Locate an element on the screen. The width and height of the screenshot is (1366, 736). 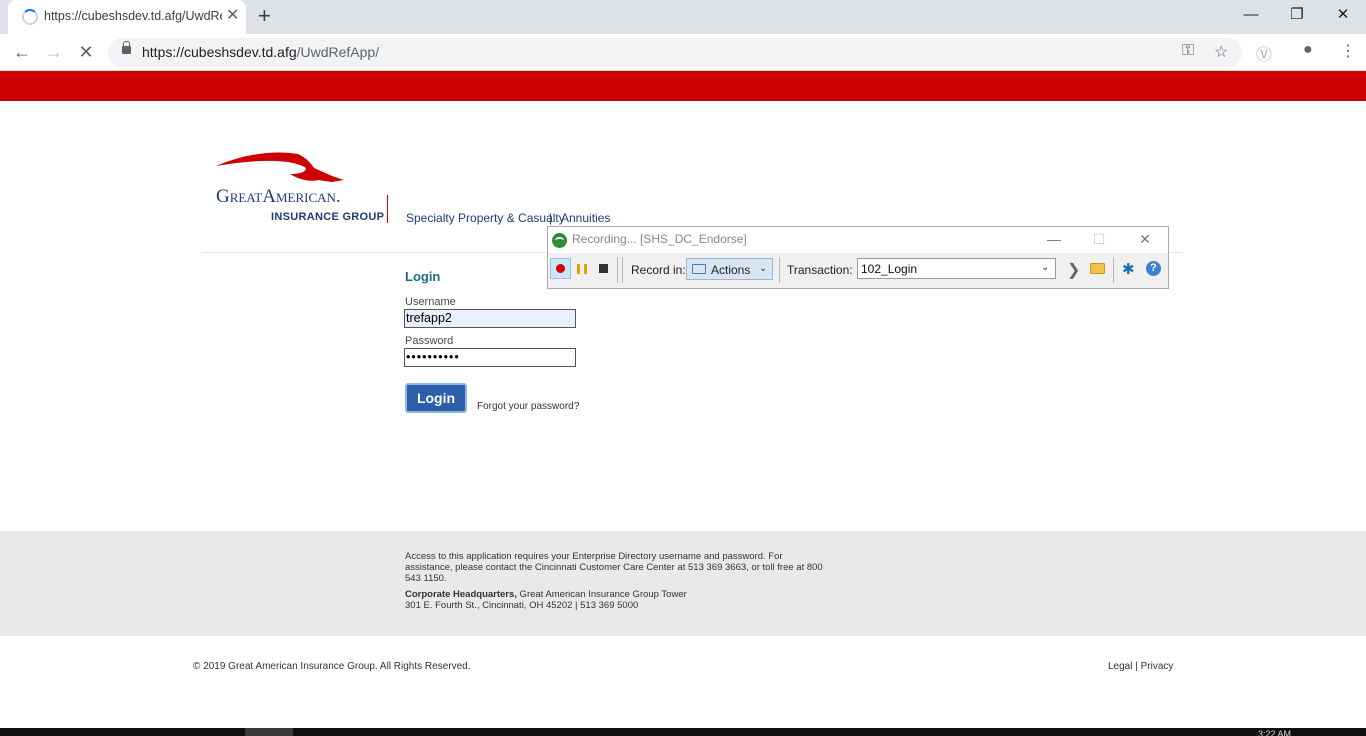
recorder-close-button: ✕ is located at coordinates (1145, 239).